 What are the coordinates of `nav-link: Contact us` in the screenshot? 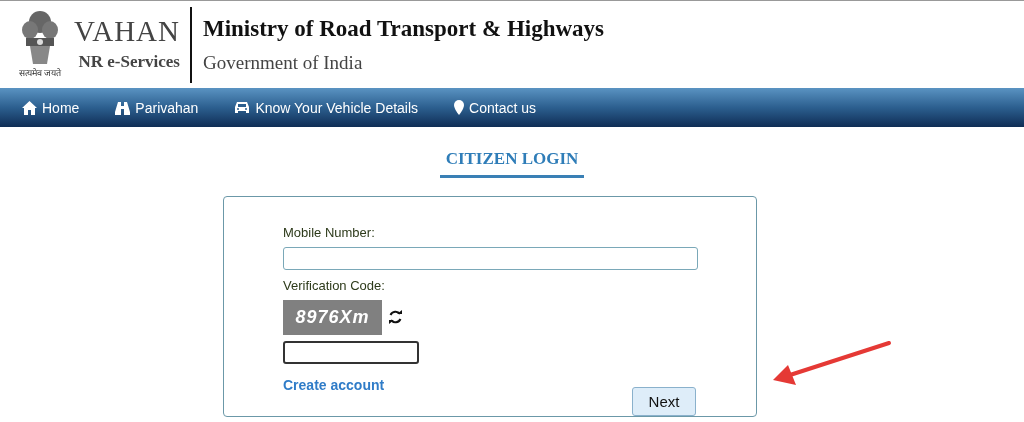 It's located at (495, 107).